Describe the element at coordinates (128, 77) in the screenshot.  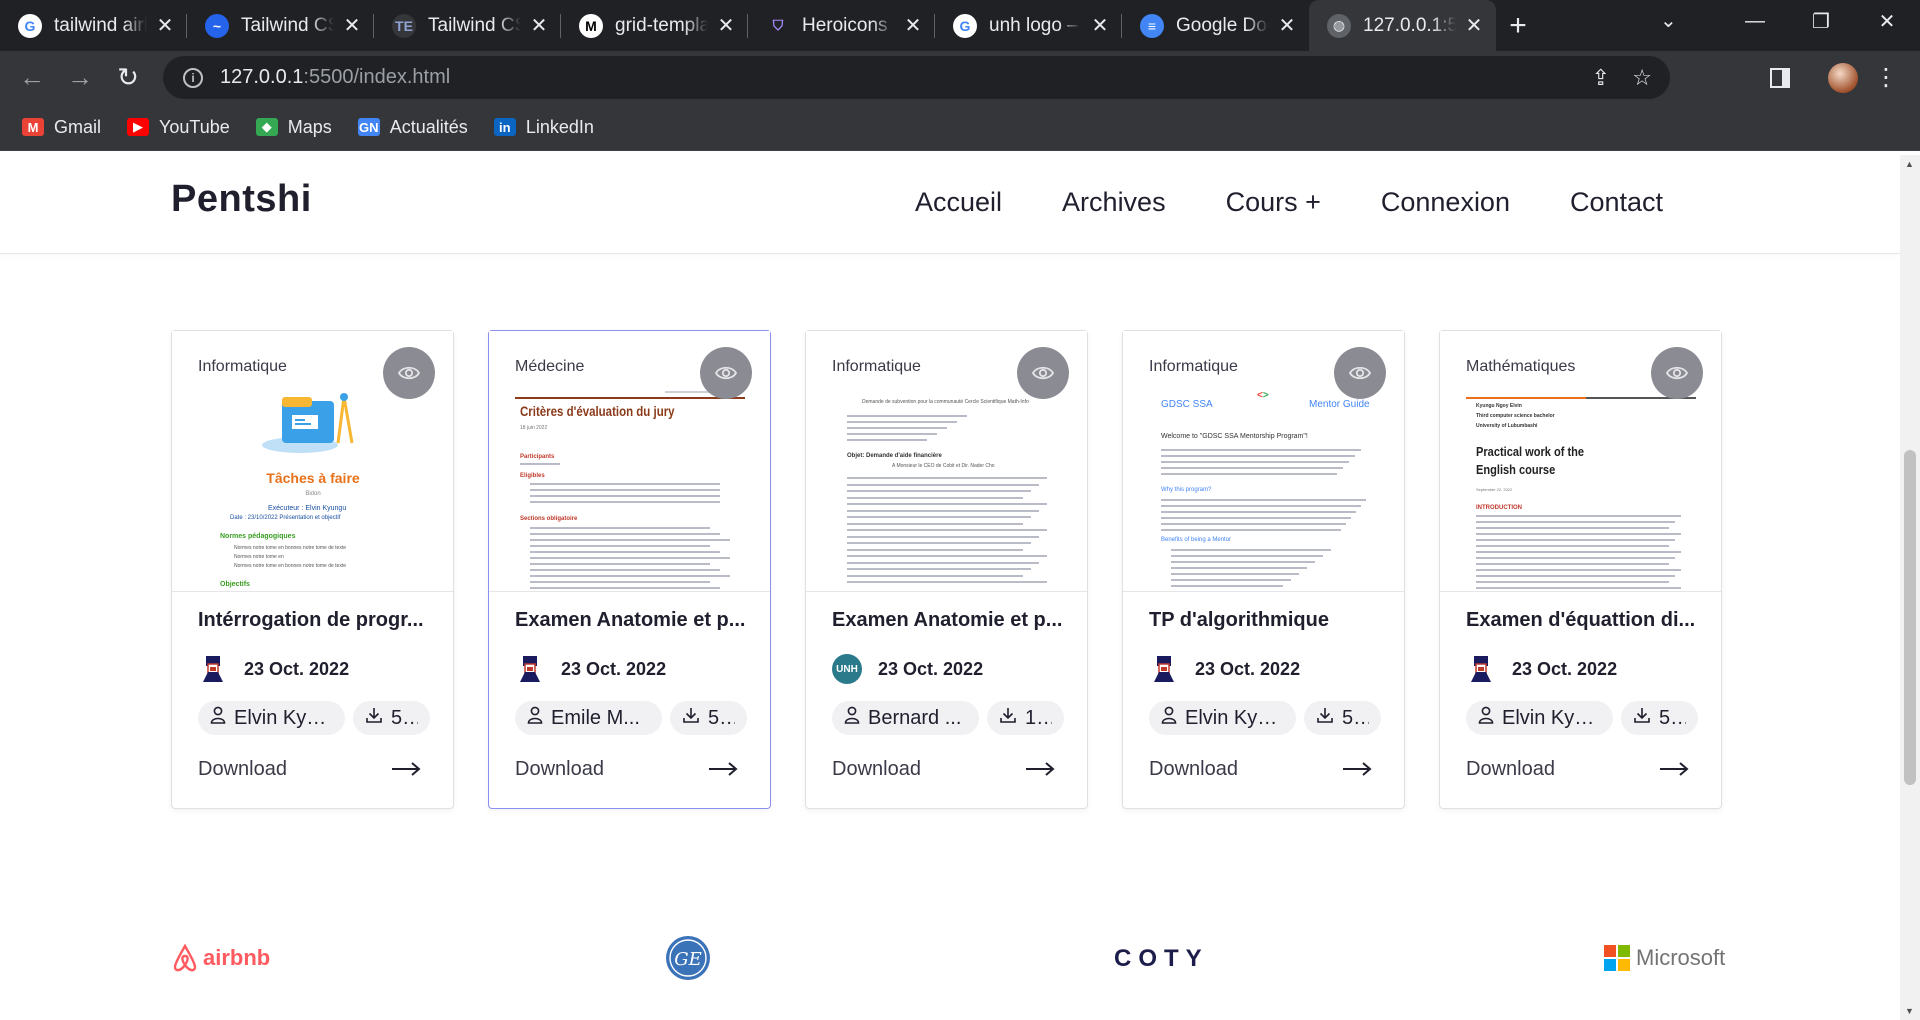
I see `reload-button: ↻` at that location.